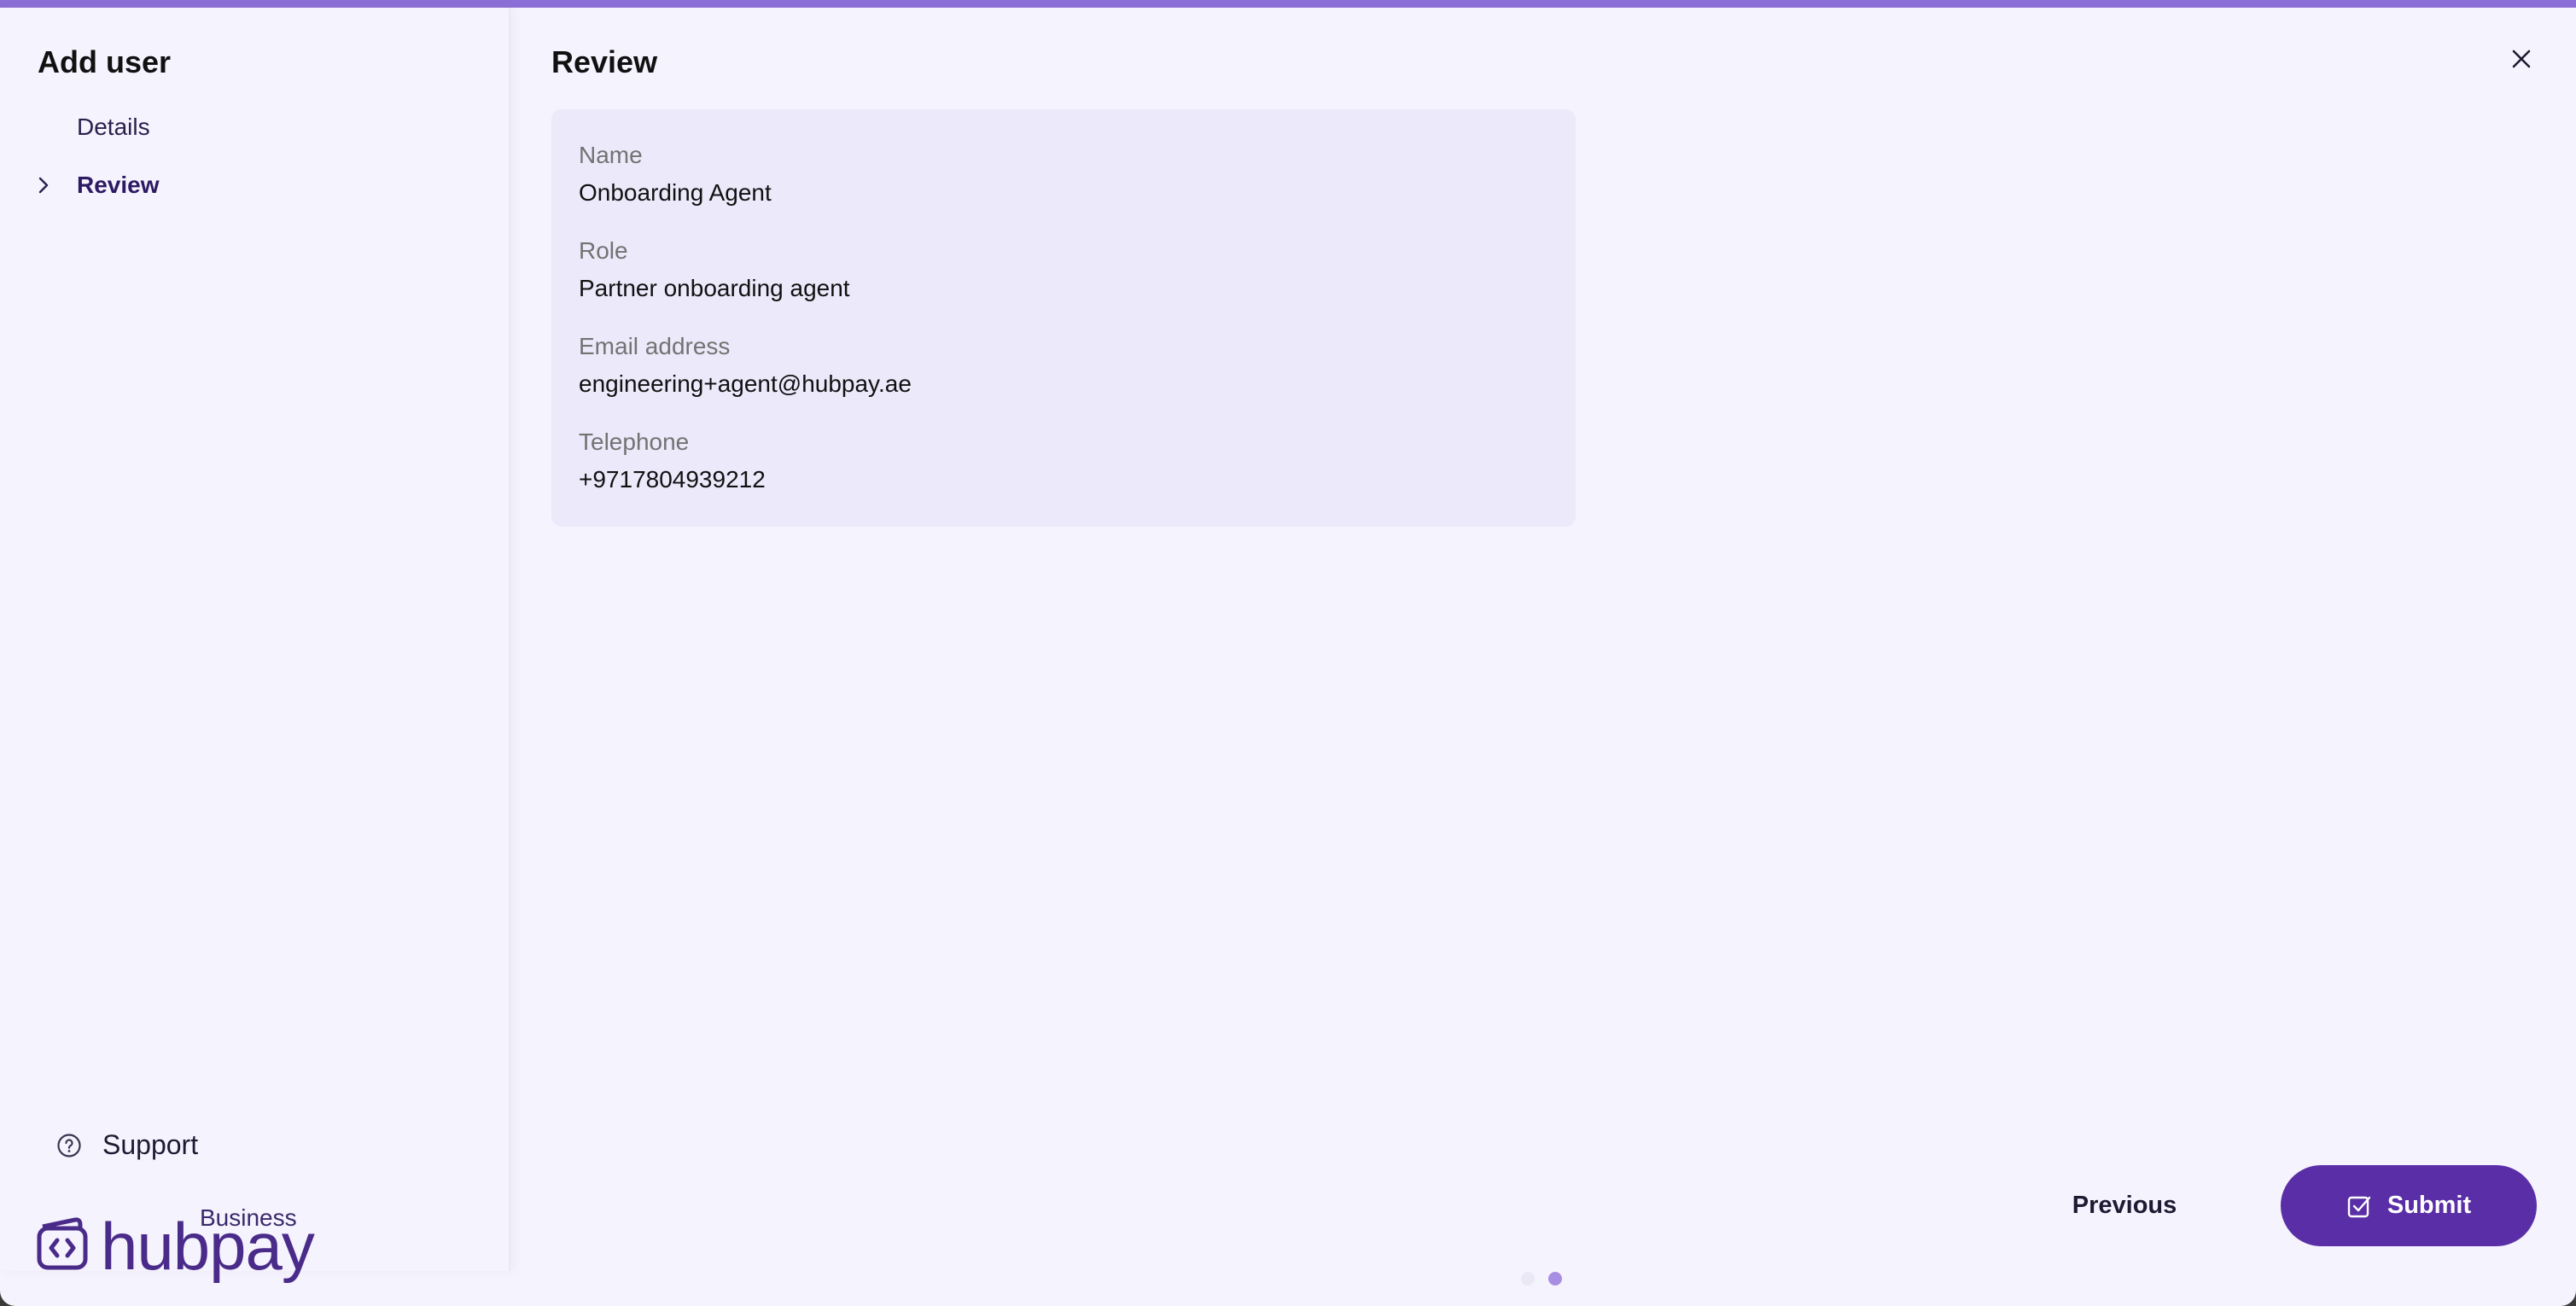 This screenshot has width=2576, height=1306. What do you see at coordinates (672, 479) in the screenshot?
I see `field-value: +9717804939212` at bounding box center [672, 479].